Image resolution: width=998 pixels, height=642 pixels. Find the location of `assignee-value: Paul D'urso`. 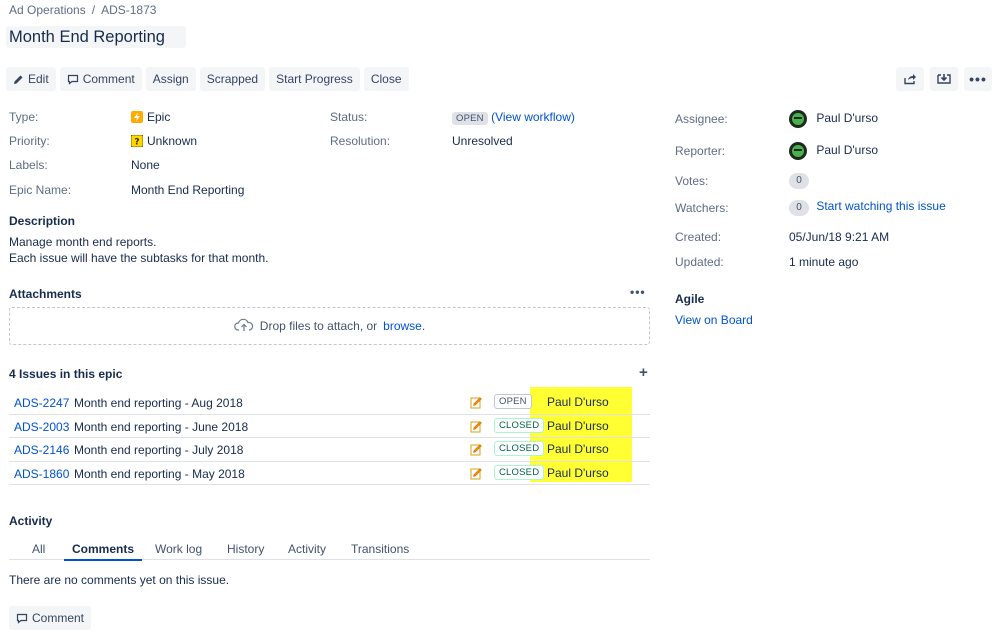

assignee-value: Paul D'urso is located at coordinates (833, 119).